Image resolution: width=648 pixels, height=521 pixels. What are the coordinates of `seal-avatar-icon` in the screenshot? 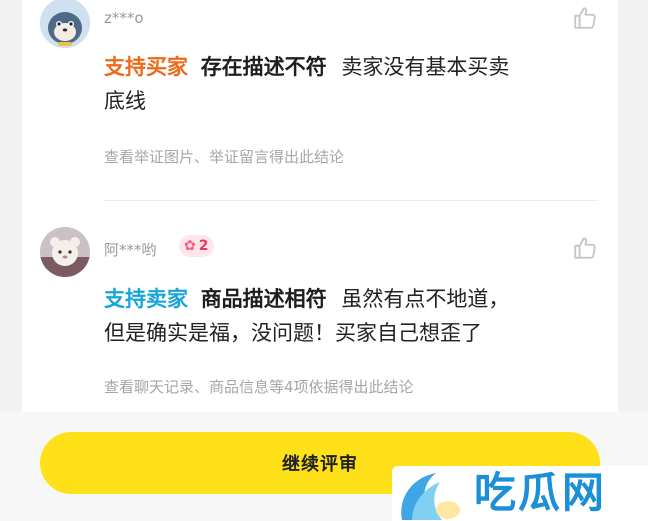 It's located at (65, 24).